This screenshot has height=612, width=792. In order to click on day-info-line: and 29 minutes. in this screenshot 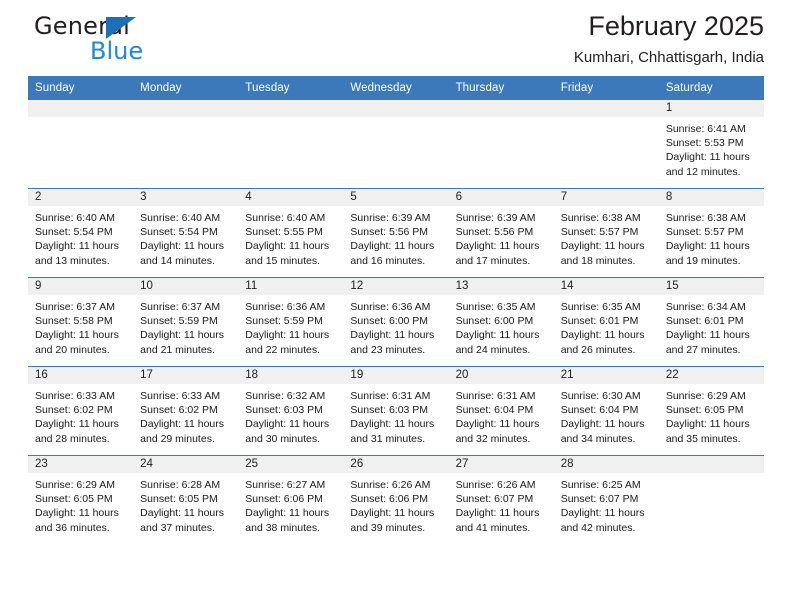, I will do `click(177, 438)`.